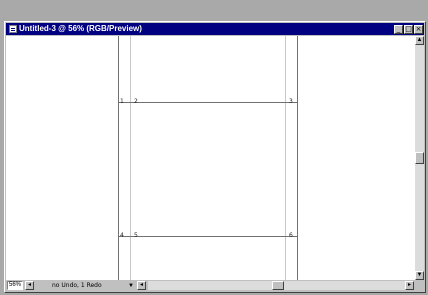 The image size is (428, 295). Describe the element at coordinates (215, 29) in the screenshot. I see `title-bar: Untitled-3 @ 56% (RGB/Preview) _ □ ×` at that location.